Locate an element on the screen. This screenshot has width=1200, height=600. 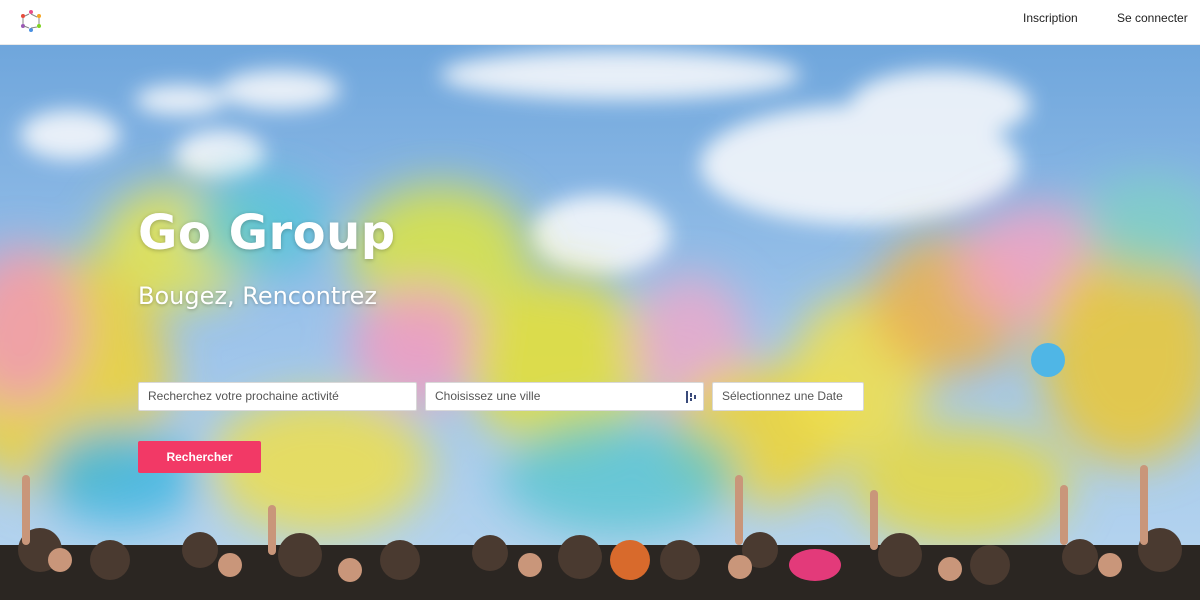
activity-placeholder: Recherchez votre prochaine activité is located at coordinates (243, 396).